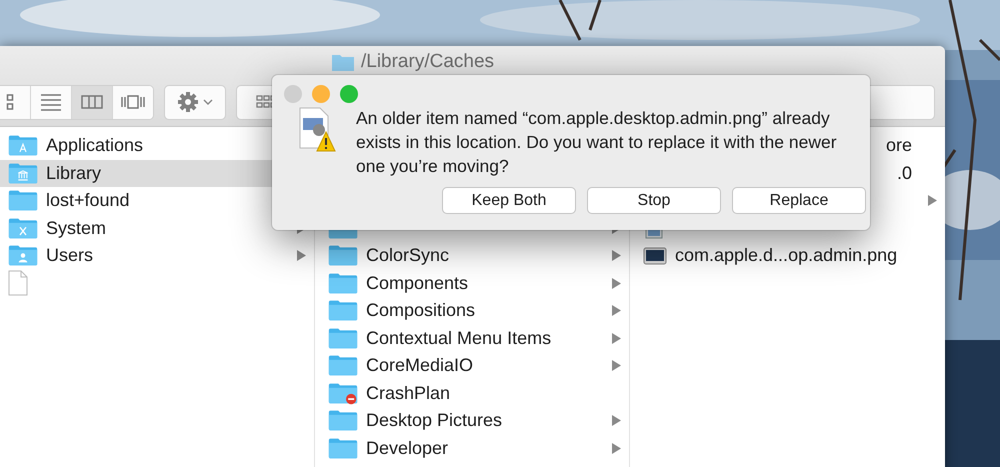 This screenshot has height=467, width=1000. What do you see at coordinates (459, 338) in the screenshot?
I see `file-name: Contextual Menu Items` at bounding box center [459, 338].